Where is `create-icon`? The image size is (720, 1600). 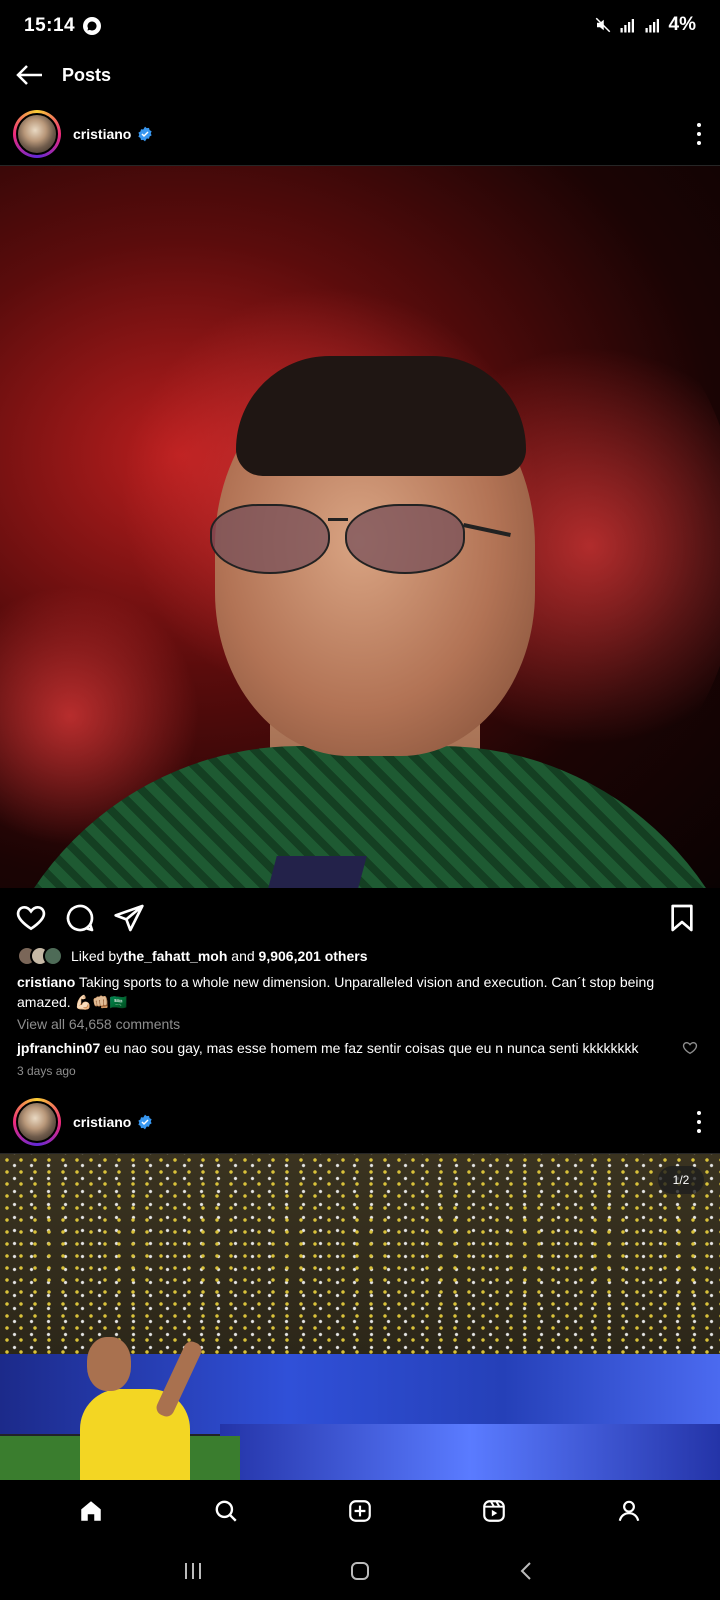
create-icon is located at coordinates (360, 1511).